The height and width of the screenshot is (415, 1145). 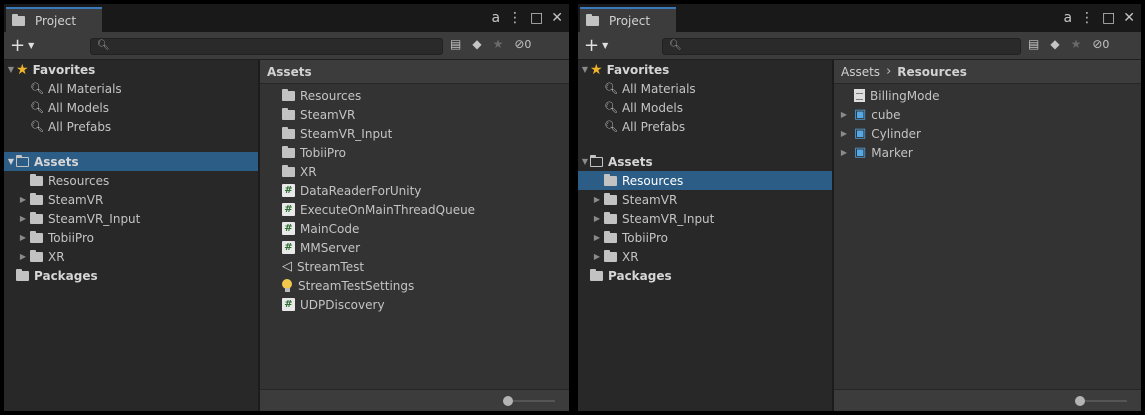 I want to click on asset-item: # MMServer, so click(x=414, y=247).